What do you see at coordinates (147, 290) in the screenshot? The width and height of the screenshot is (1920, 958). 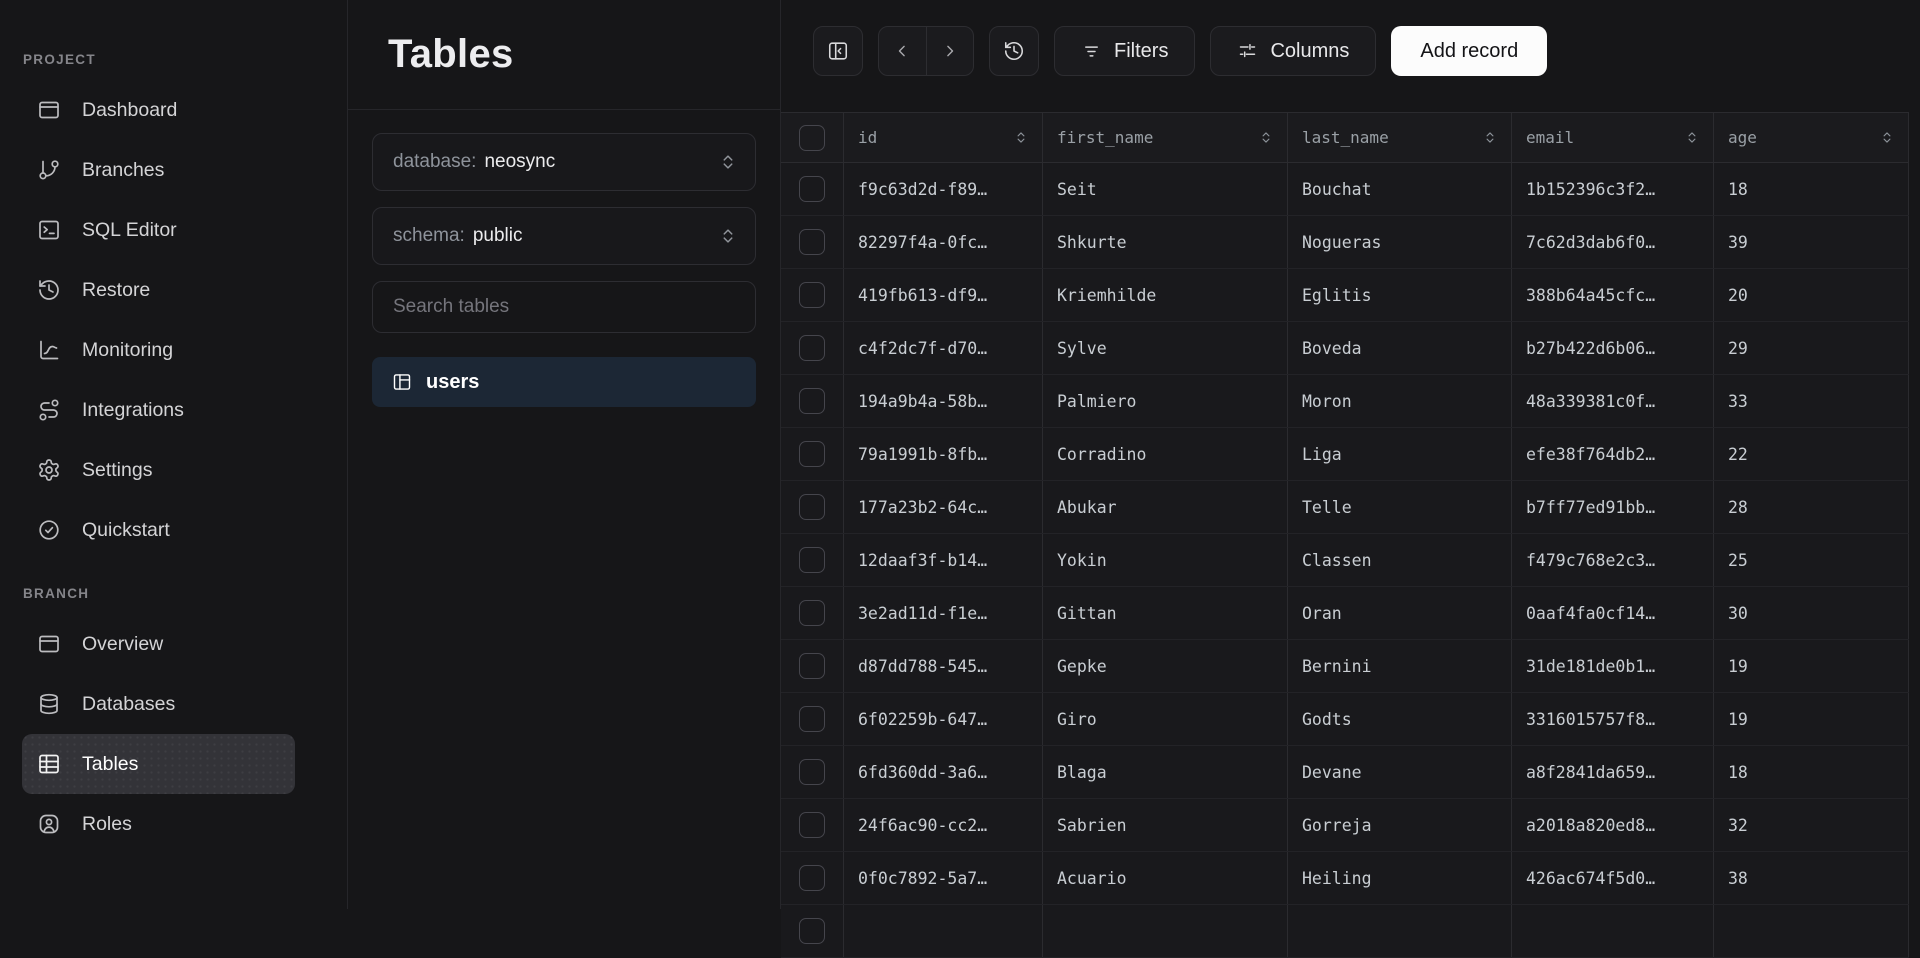 I see `sidebar-item-restore: Restore` at bounding box center [147, 290].